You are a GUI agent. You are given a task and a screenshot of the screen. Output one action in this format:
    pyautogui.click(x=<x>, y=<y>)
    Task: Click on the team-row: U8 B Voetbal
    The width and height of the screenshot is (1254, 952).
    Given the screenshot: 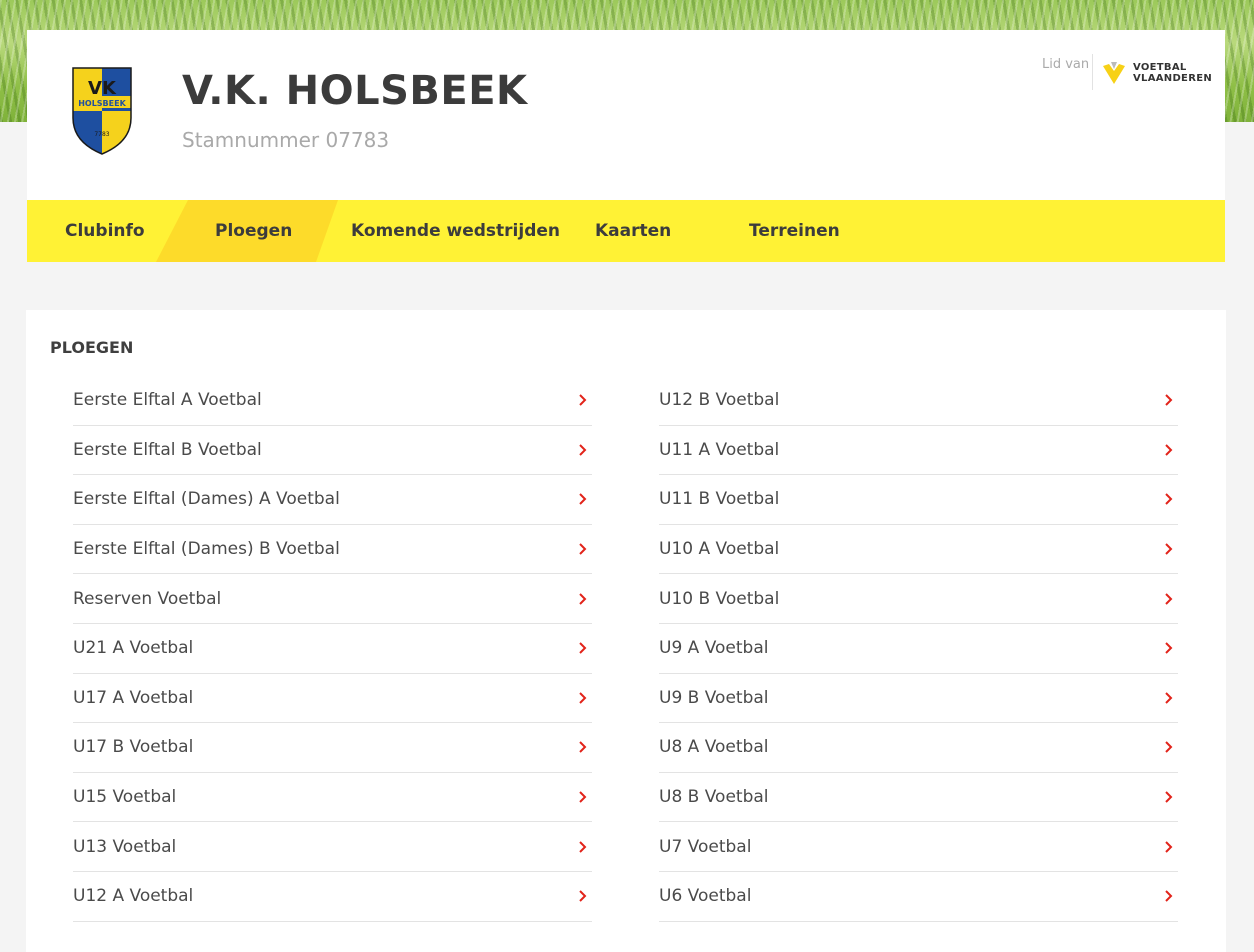 What is the action you would take?
    pyautogui.click(x=918, y=798)
    